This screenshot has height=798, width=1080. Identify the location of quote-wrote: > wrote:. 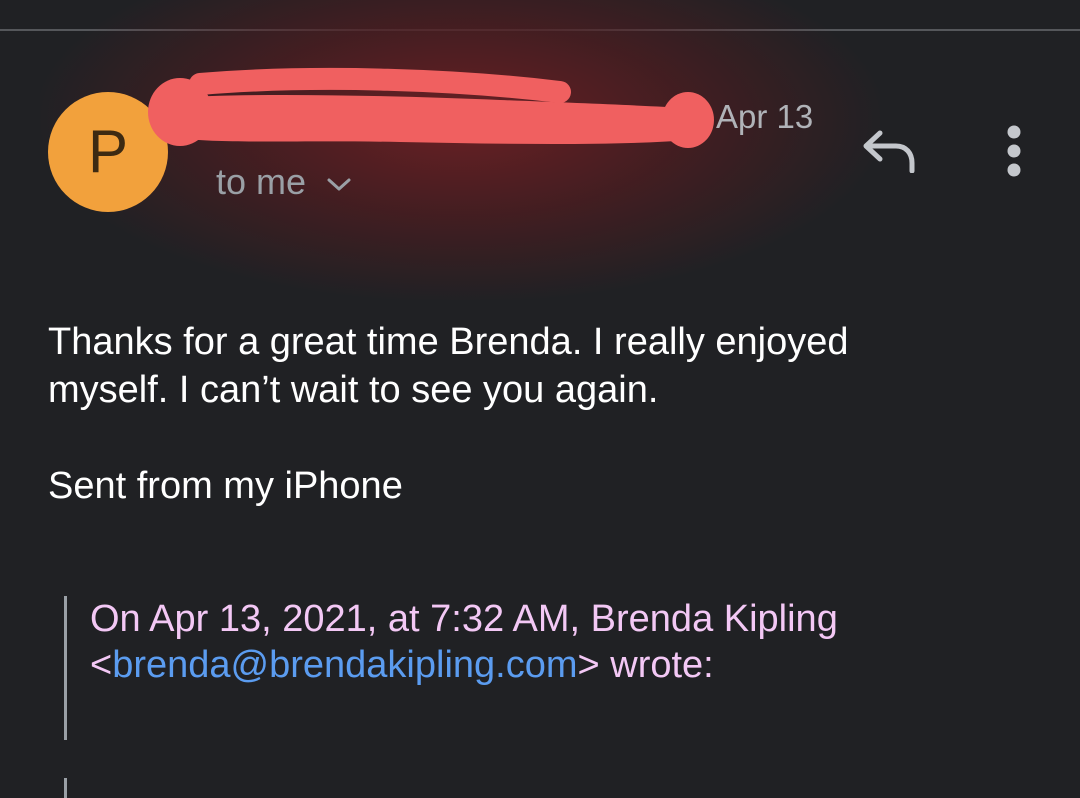
(645, 665).